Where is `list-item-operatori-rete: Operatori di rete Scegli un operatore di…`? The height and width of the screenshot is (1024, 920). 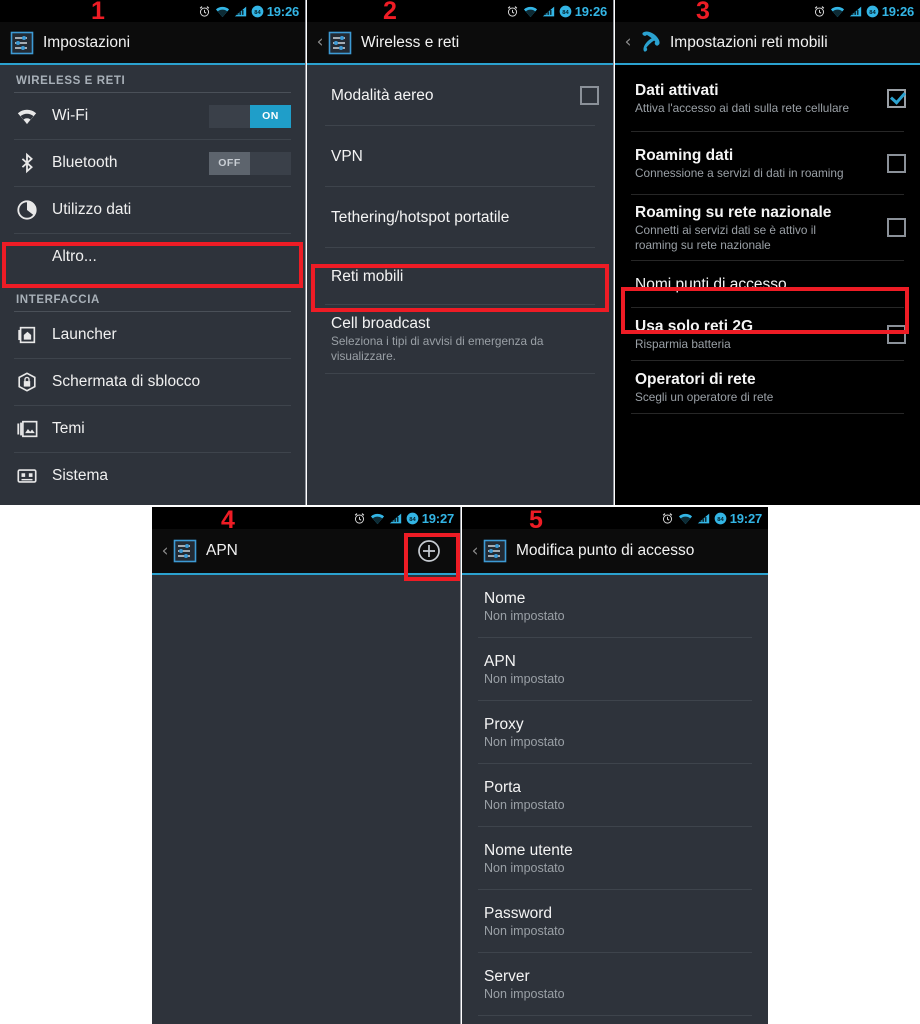
list-item-operatori-rete: Operatori di rete Scegli un operatore di… is located at coordinates (767, 387).